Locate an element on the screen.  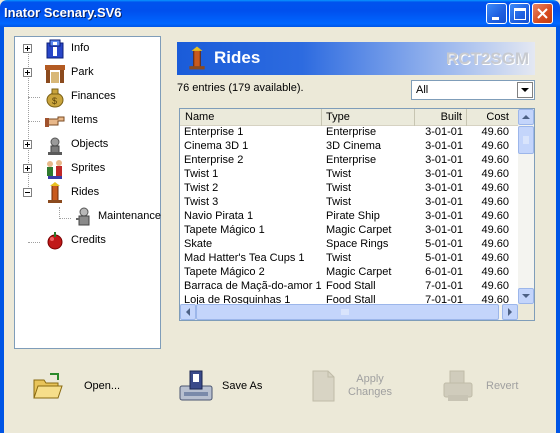
arrow-down-icon is located at coordinates (526, 296).